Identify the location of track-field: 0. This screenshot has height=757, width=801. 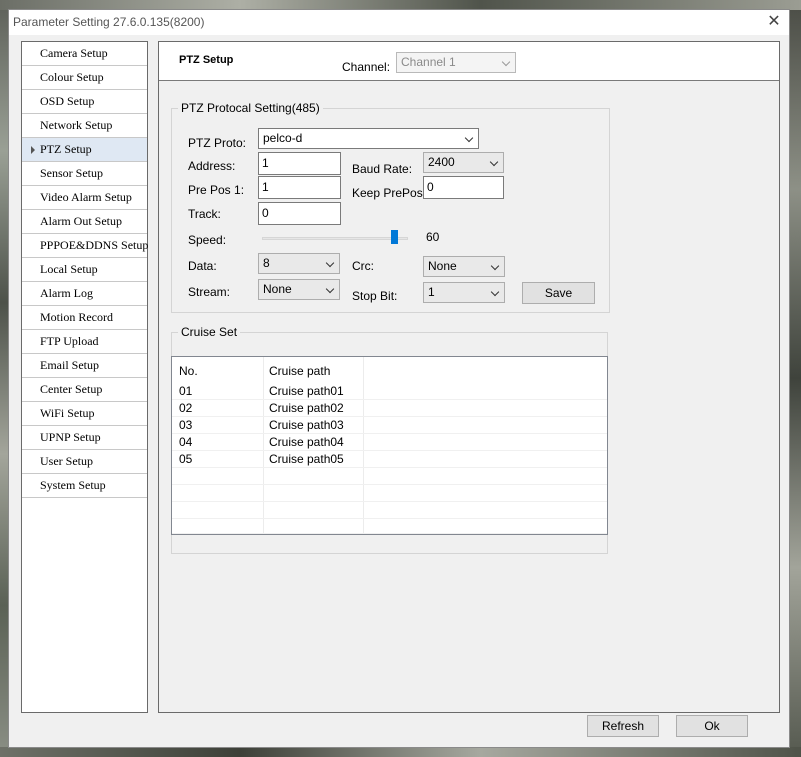
(299, 213).